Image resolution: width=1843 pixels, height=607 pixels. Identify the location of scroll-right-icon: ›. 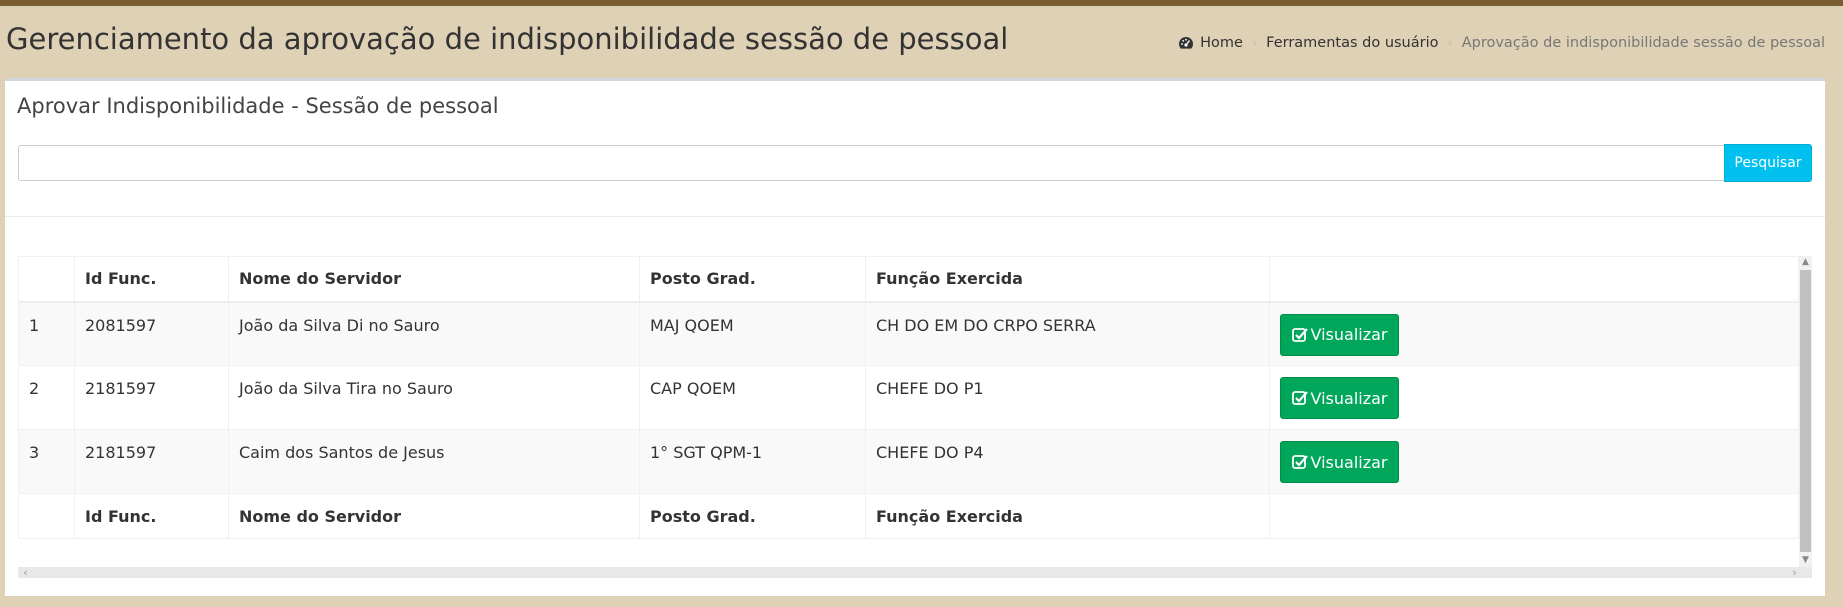
(1794, 572).